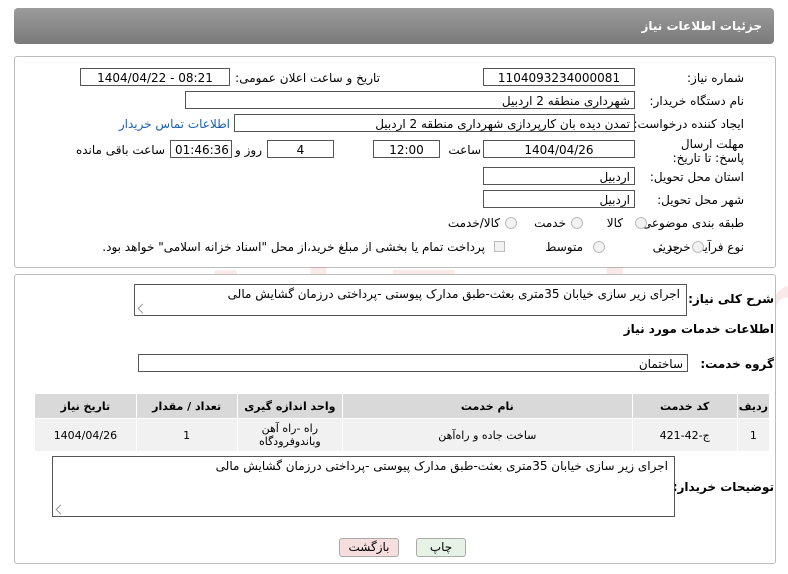  I want to click on page-title: جزئیات اطلاعات نیاز, so click(701, 26).